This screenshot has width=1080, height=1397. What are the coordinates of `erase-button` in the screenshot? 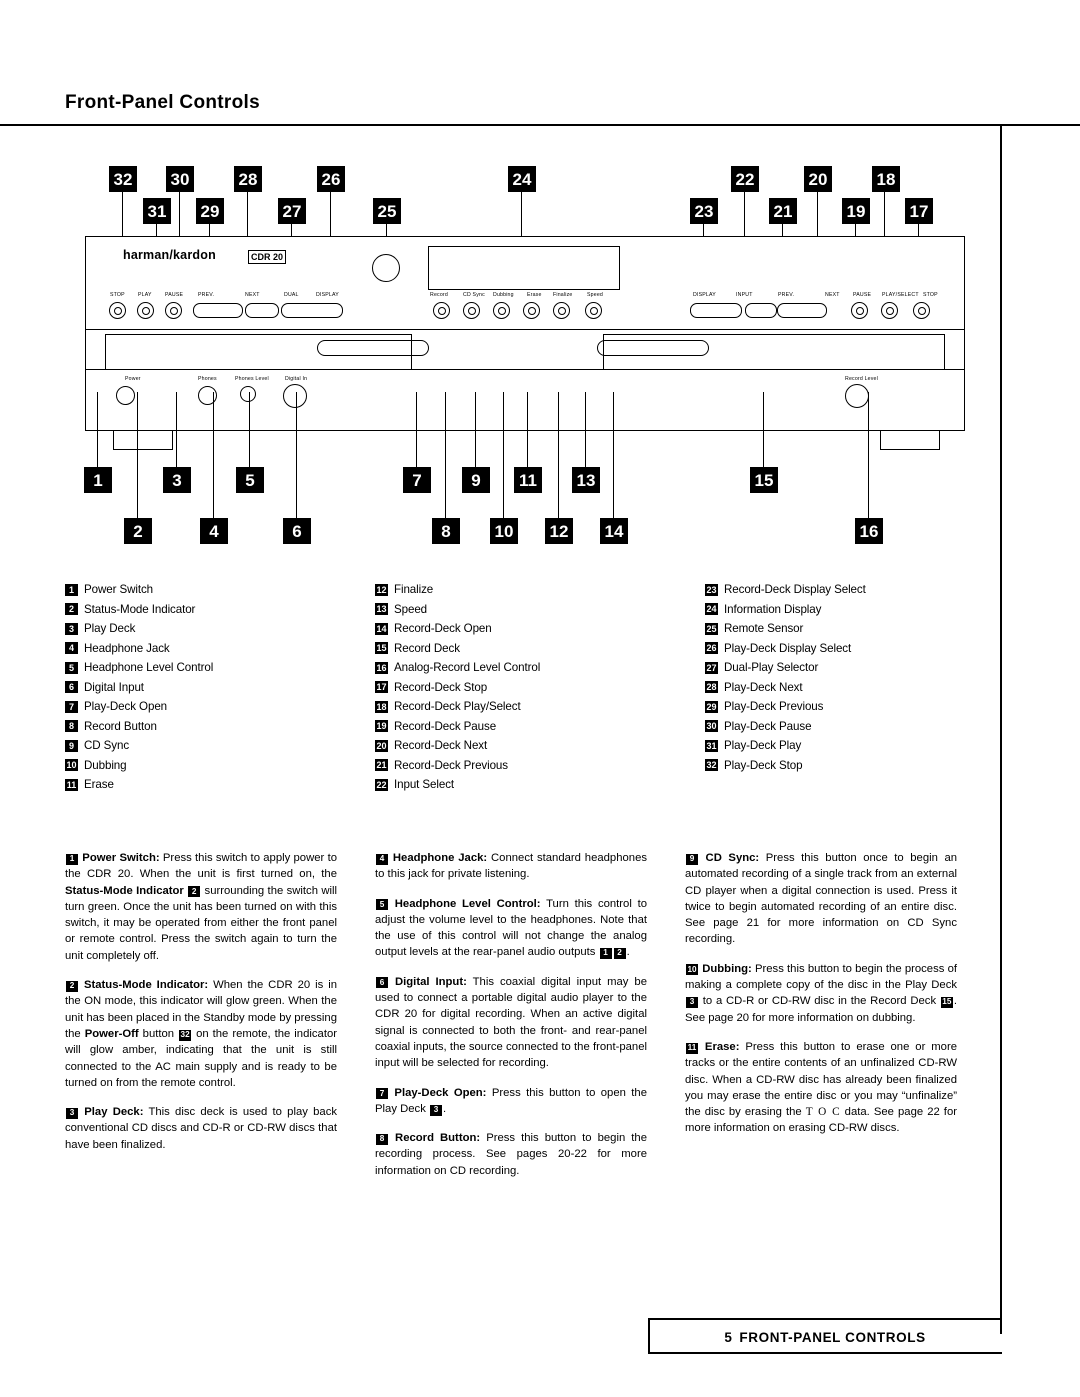 It's located at (531, 310).